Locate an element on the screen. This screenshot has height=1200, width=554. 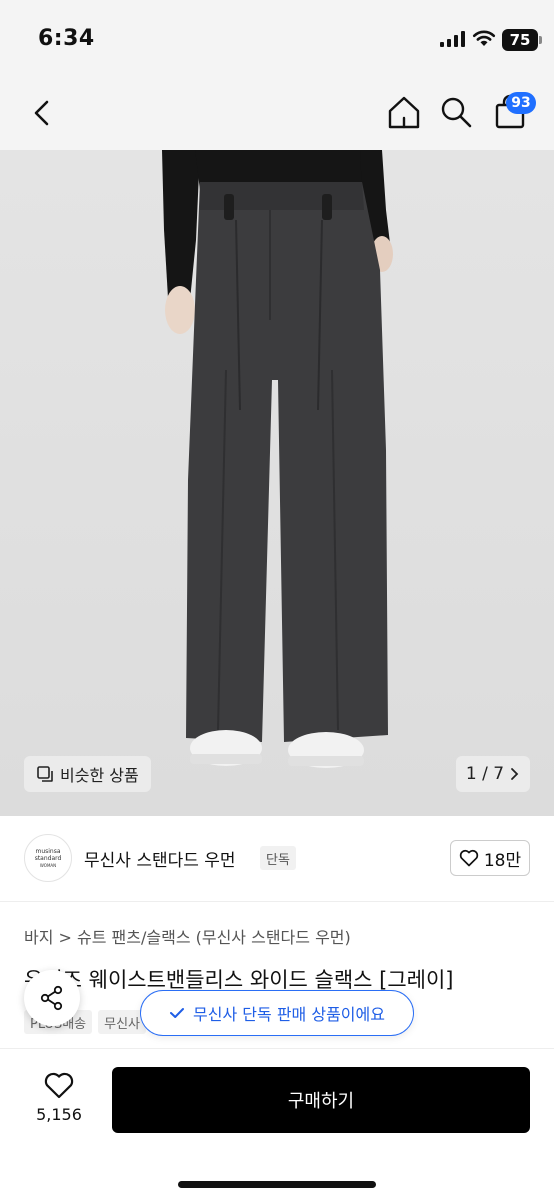
tag-musinsa: 무신사 is located at coordinates (122, 1022).